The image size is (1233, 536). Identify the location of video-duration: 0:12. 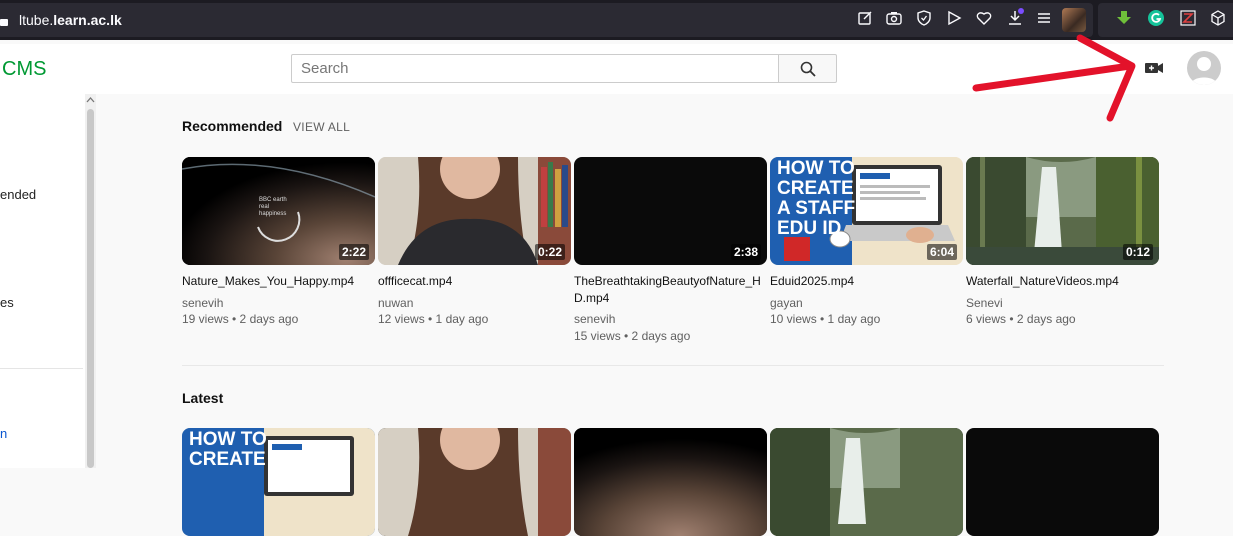
(1137, 252).